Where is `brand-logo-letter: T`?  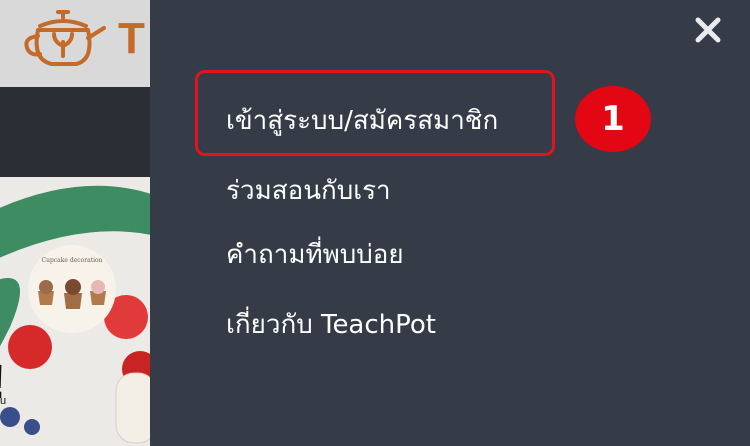
brand-logo-letter: T is located at coordinates (131, 38).